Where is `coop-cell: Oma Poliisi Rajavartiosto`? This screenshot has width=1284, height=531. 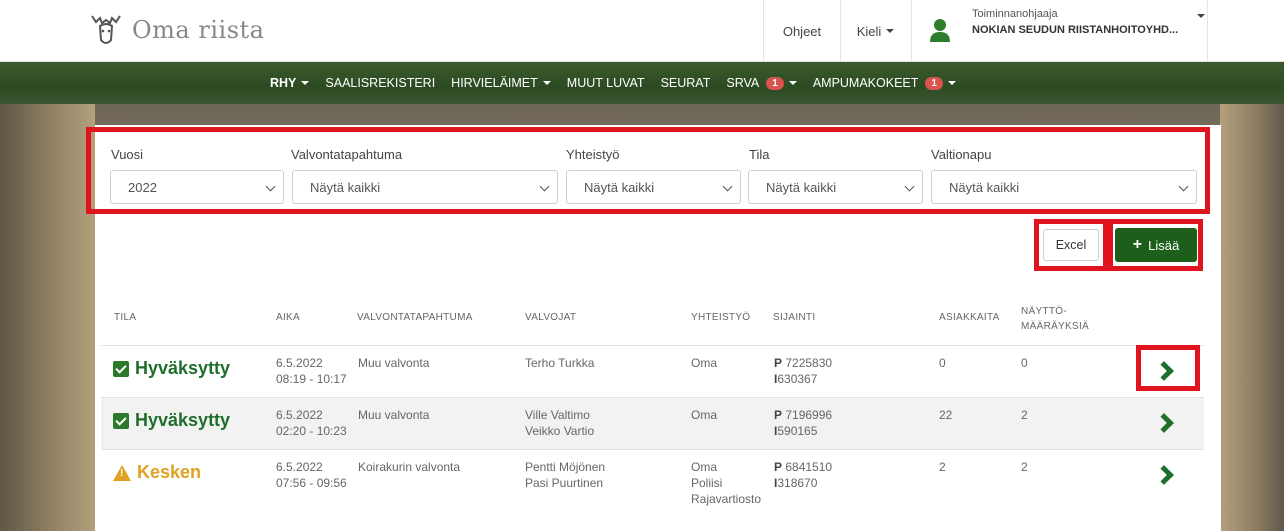
coop-cell: Oma Poliisi Rajavartiosto is located at coordinates (726, 483).